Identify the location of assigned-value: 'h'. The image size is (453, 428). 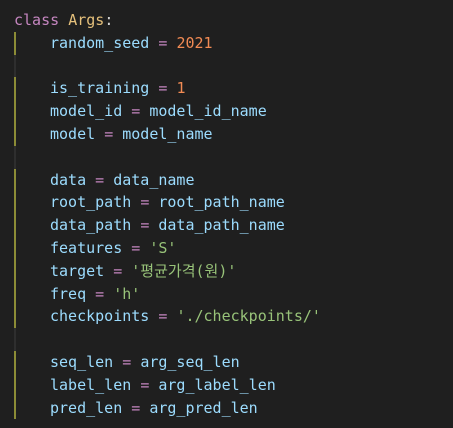
(127, 293).